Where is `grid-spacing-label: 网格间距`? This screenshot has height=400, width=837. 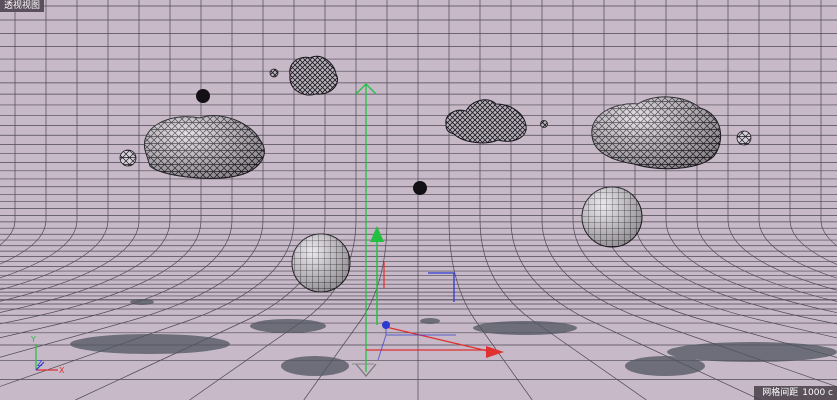 grid-spacing-label: 网格间距 is located at coordinates (780, 393).